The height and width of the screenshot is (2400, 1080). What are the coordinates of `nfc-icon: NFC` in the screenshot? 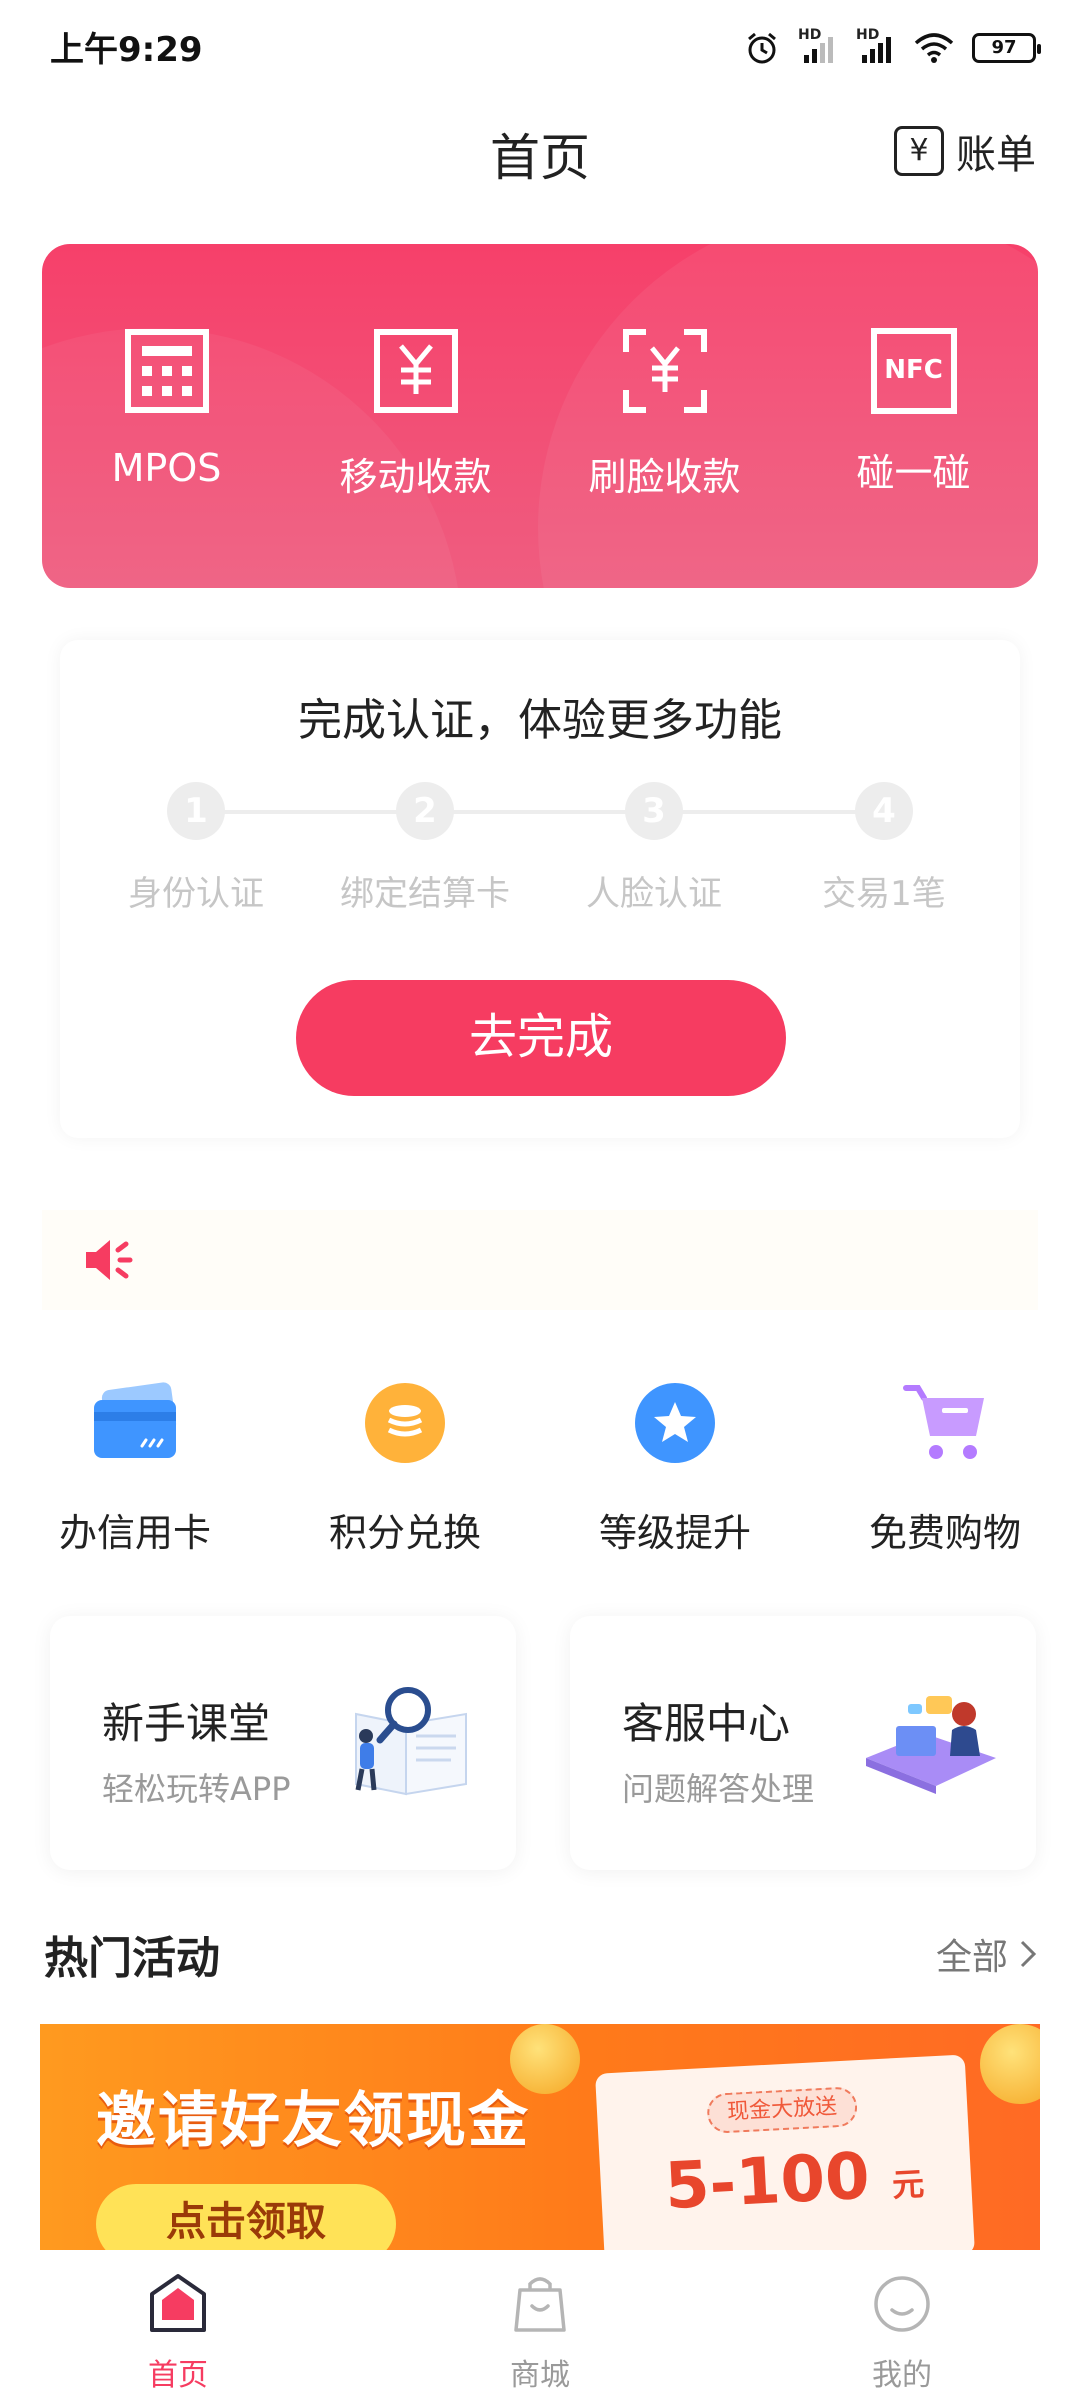 It's located at (913, 371).